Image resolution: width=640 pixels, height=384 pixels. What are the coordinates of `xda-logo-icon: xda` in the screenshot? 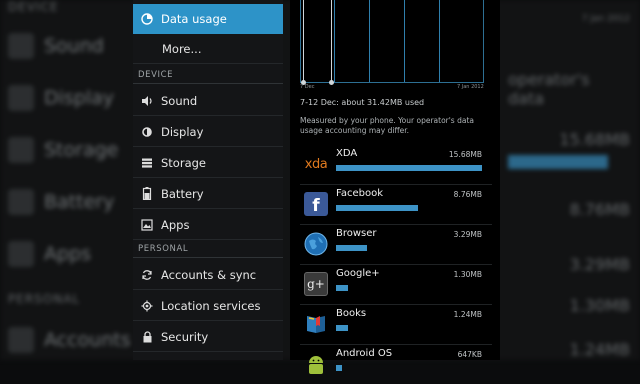 It's located at (316, 164).